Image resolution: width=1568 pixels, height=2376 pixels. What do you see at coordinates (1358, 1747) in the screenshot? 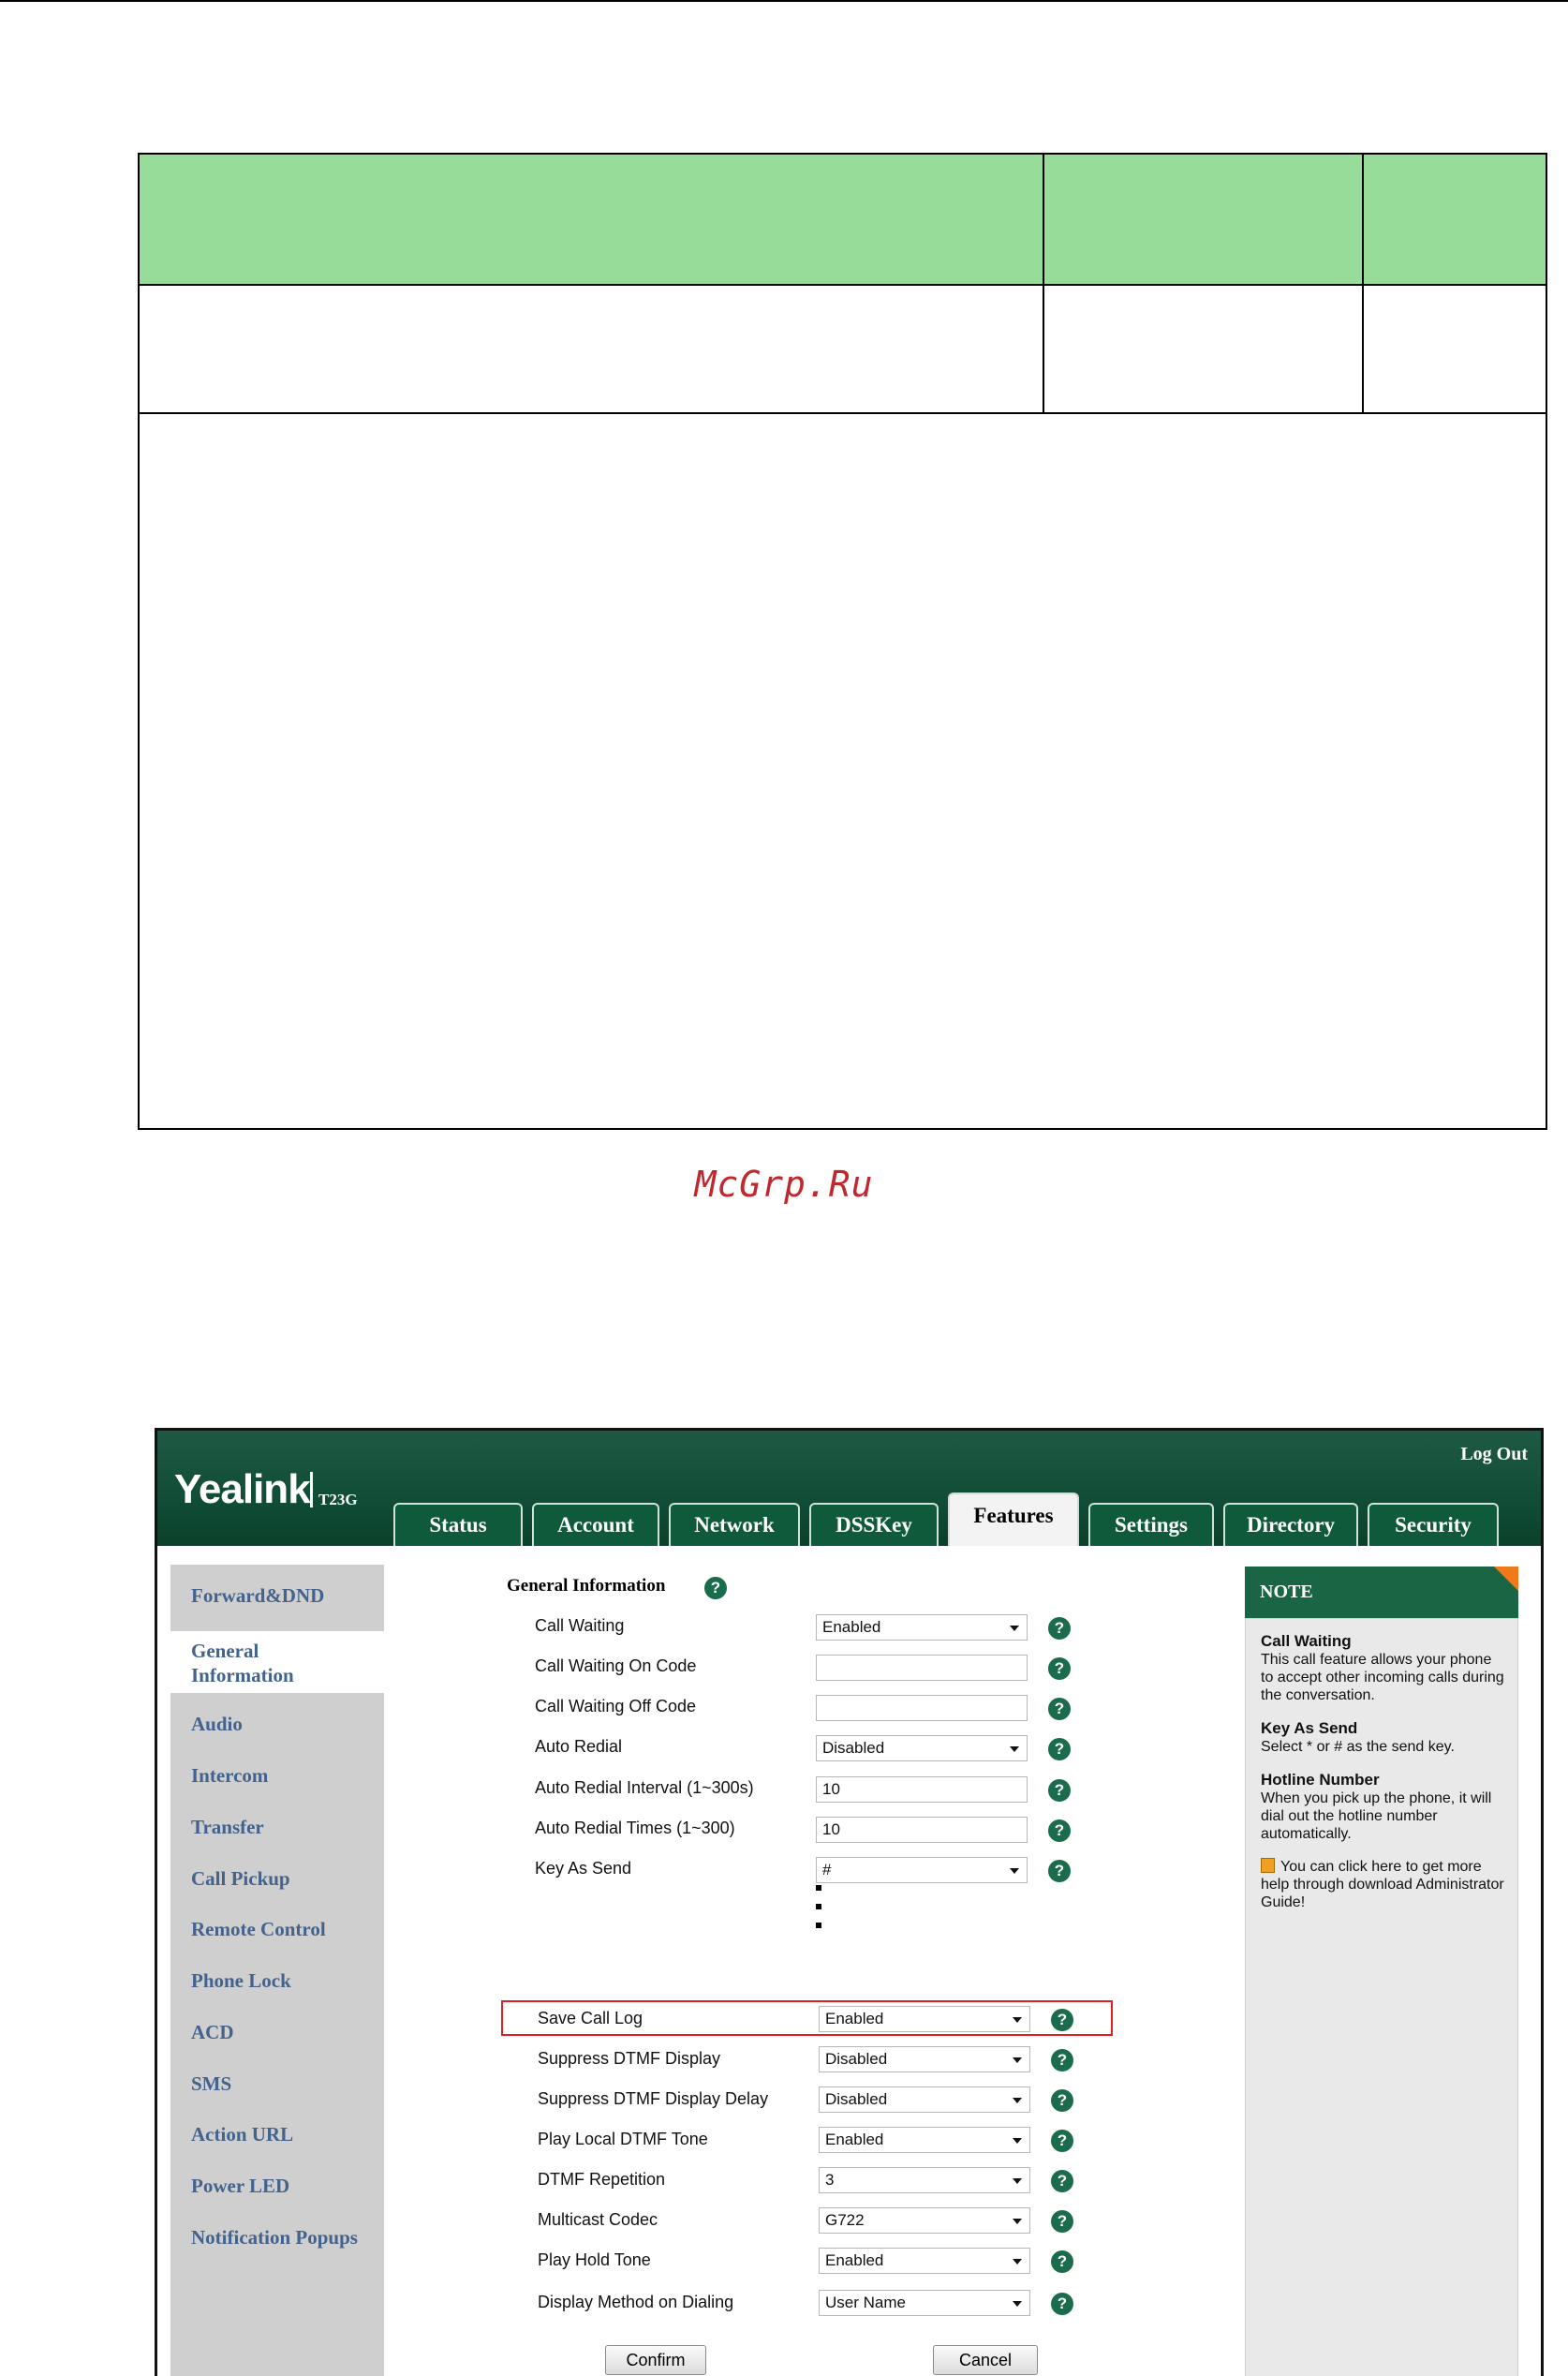
I see `note-text: Select * or # as the send key.` at bounding box center [1358, 1747].